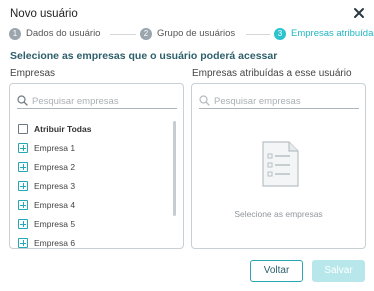 The height and width of the screenshot is (291, 374). I want to click on list-item: Empresa 3, so click(91, 188).